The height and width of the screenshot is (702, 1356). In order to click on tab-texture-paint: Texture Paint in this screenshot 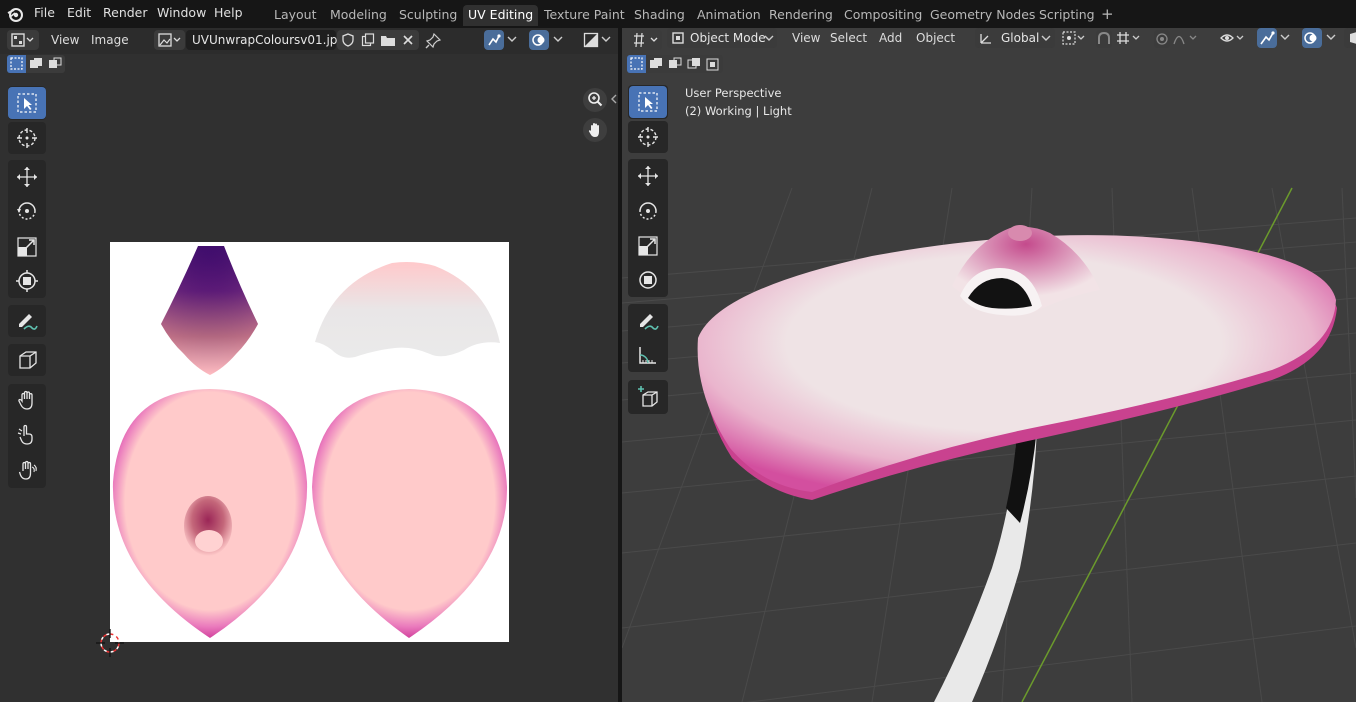, I will do `click(584, 15)`.